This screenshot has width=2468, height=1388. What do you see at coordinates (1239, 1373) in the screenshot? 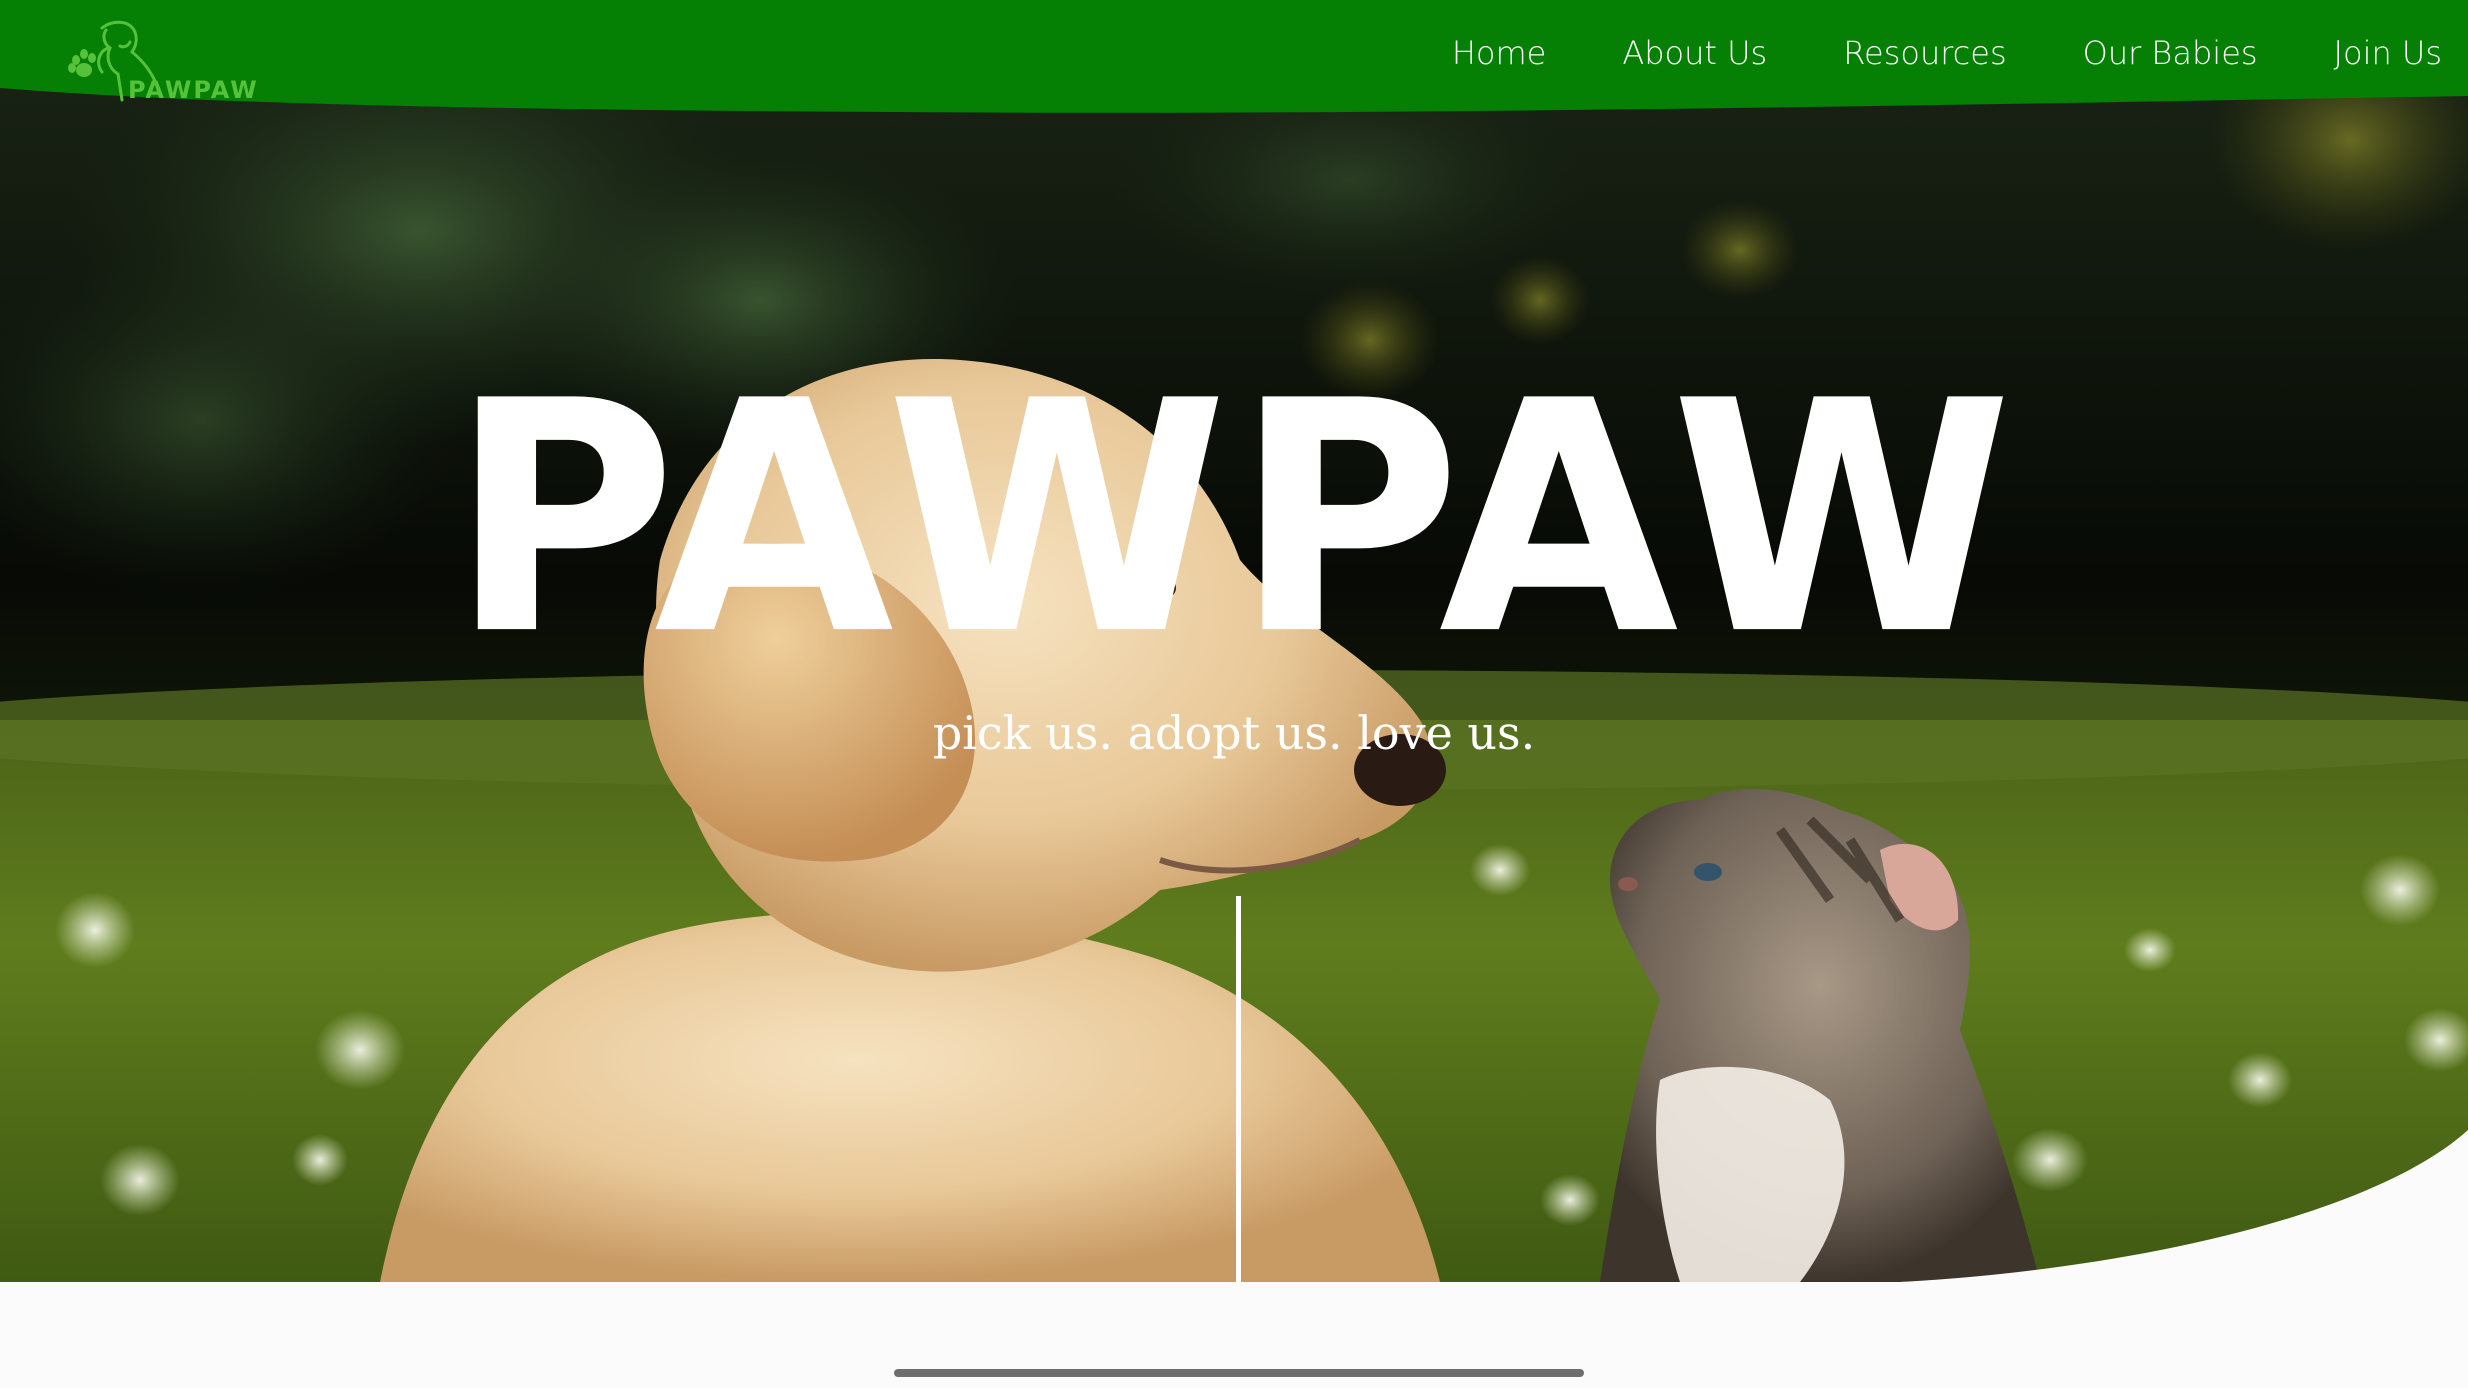
I see `home-indicator-bar` at bounding box center [1239, 1373].